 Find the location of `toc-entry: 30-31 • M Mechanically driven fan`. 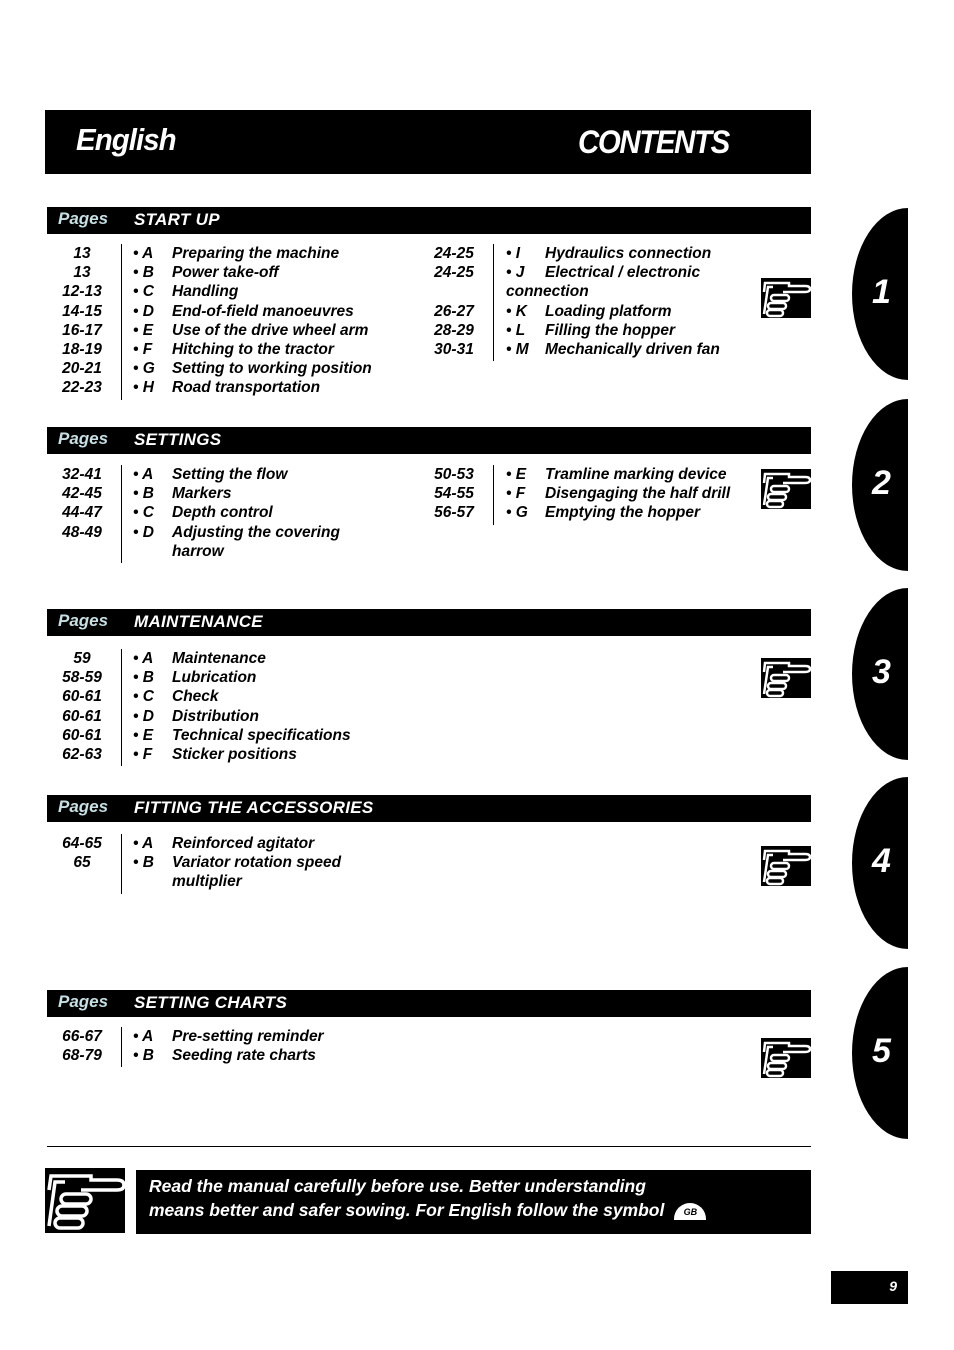

toc-entry: 30-31 • M Mechanically driven fan is located at coordinates (400, 349).